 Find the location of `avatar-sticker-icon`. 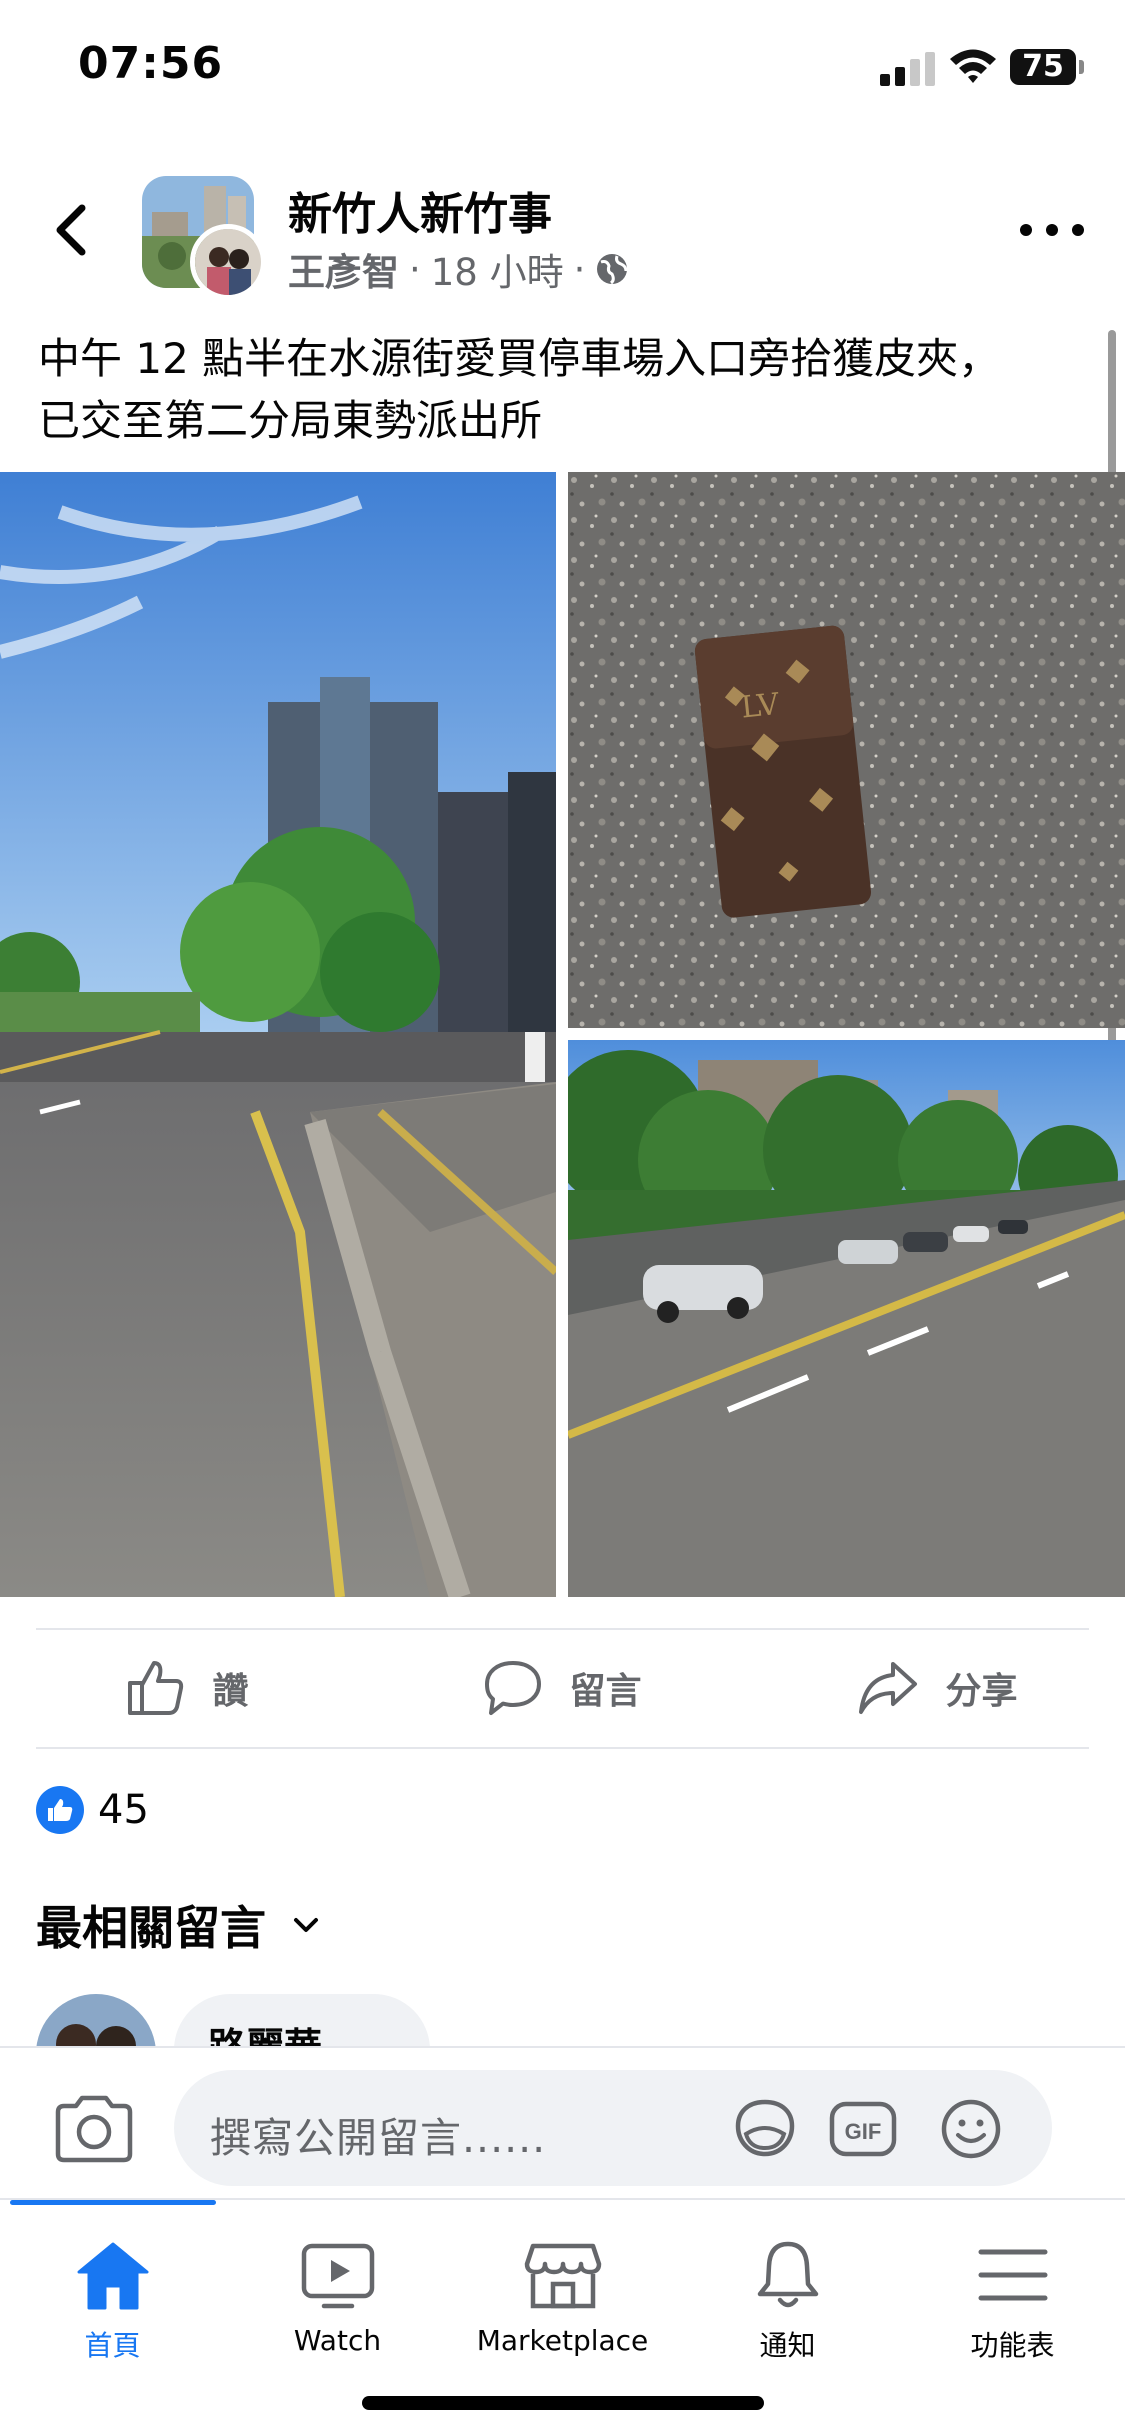

avatar-sticker-icon is located at coordinates (765, 2129).